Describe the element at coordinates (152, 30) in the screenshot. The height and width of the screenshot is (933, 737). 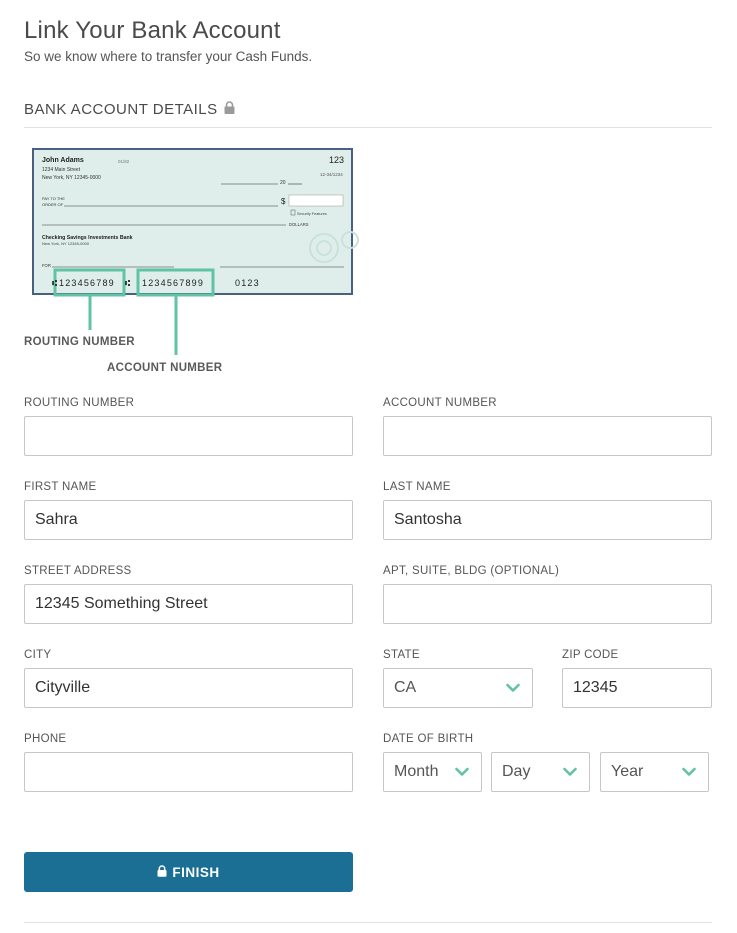
I see `page-title: Link Your Bank Account` at that location.